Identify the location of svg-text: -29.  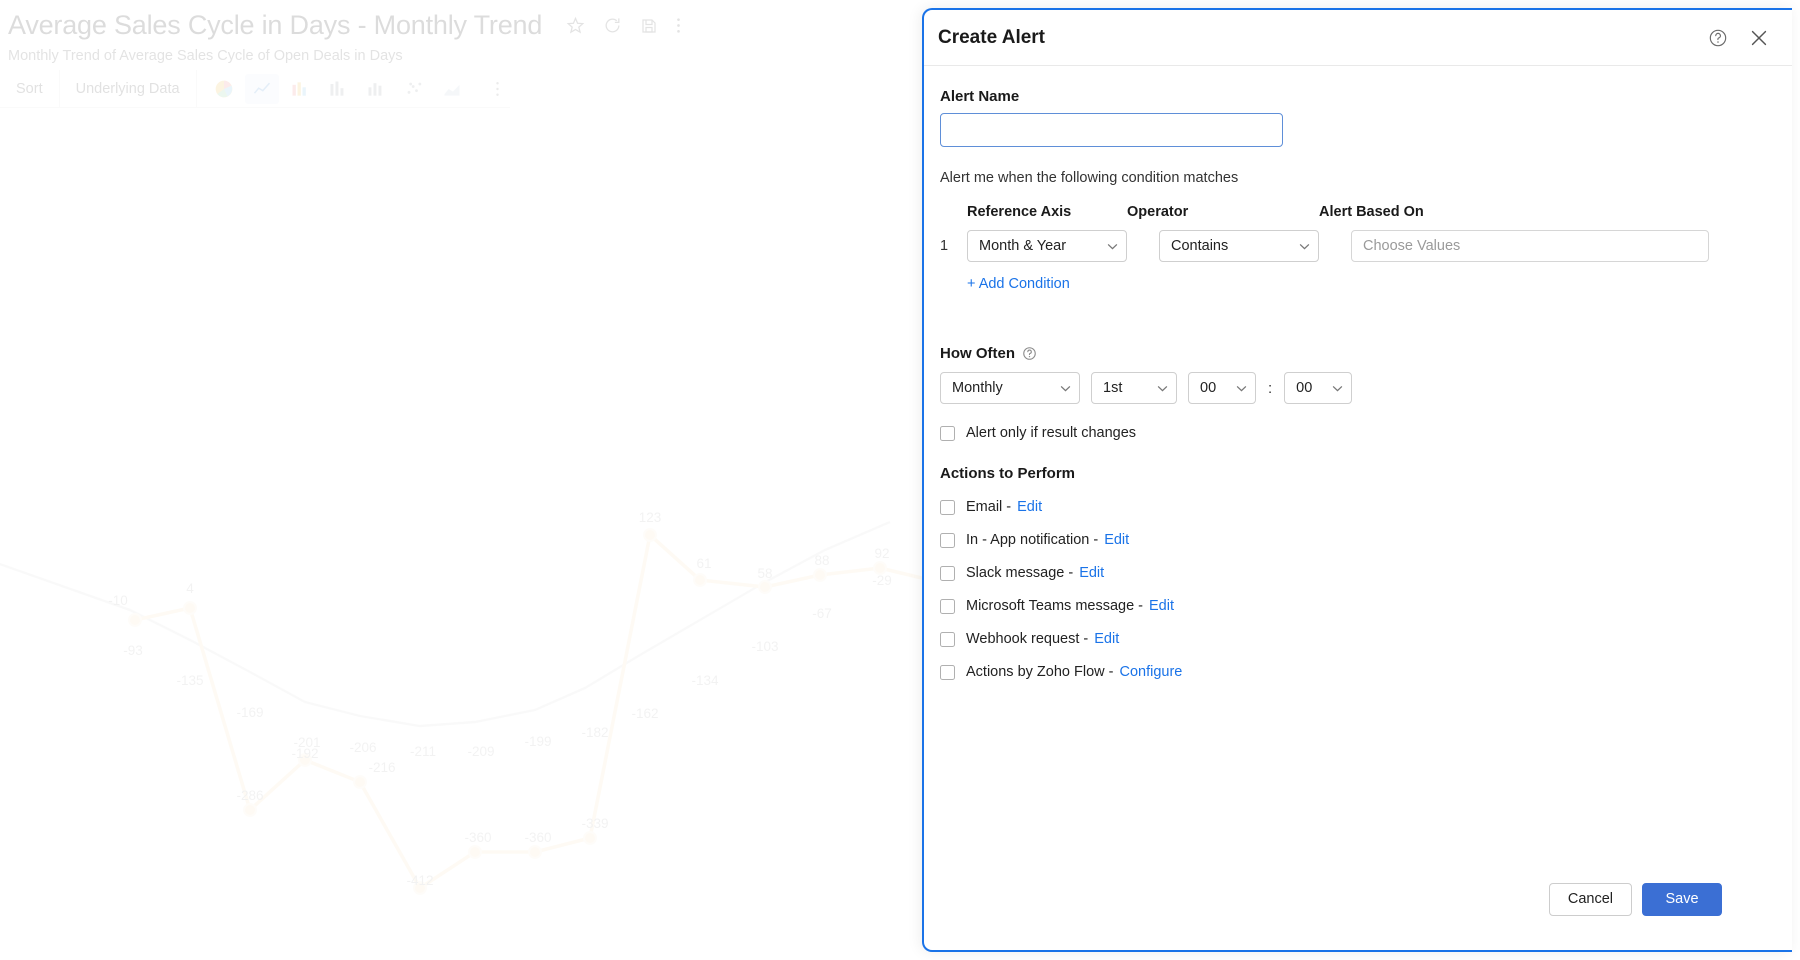
(882, 580).